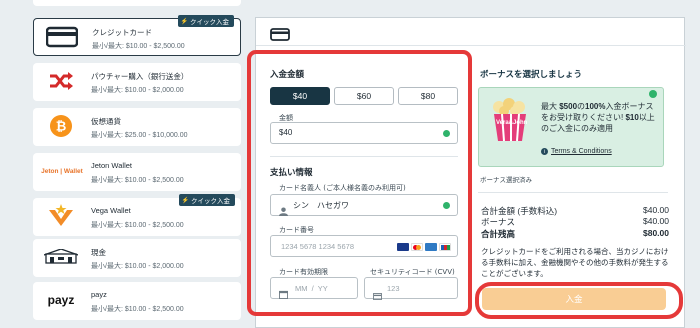  I want to click on amount-section-title: 入金金額, so click(287, 75).